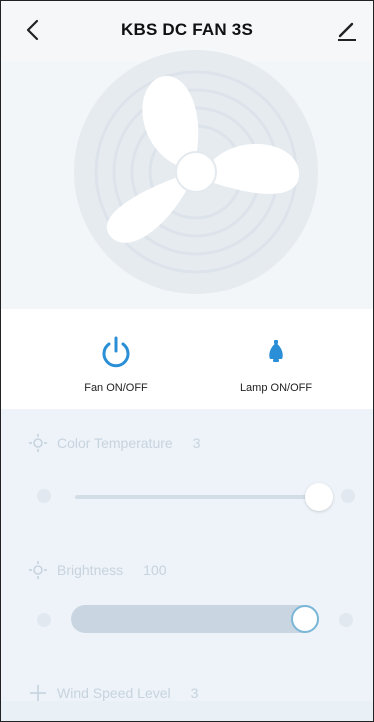  What do you see at coordinates (194, 693) in the screenshot?
I see `wind-speed-value: 3` at bounding box center [194, 693].